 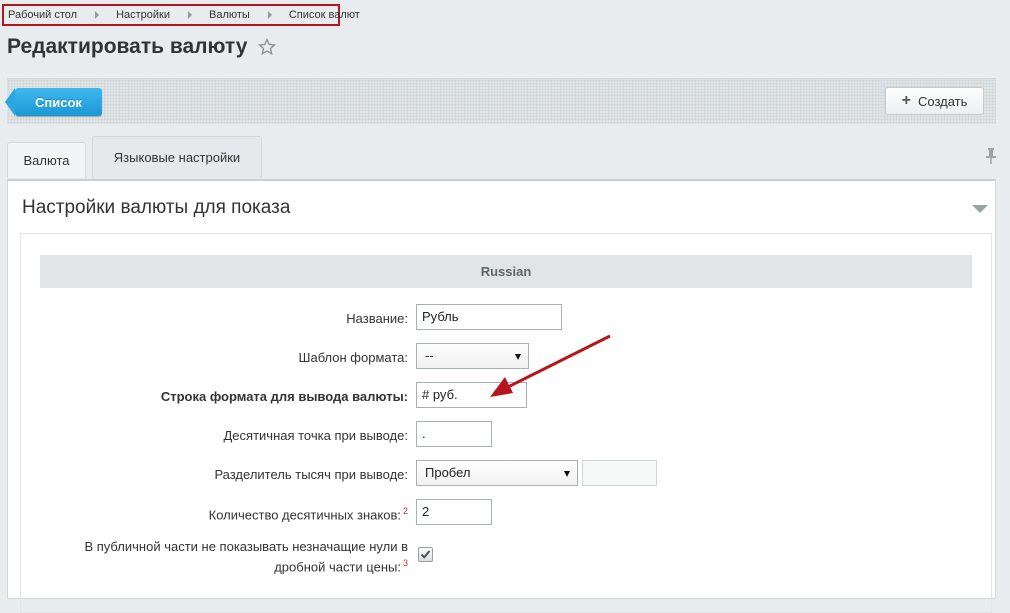 I want to click on collapse-icon, so click(x=980, y=209).